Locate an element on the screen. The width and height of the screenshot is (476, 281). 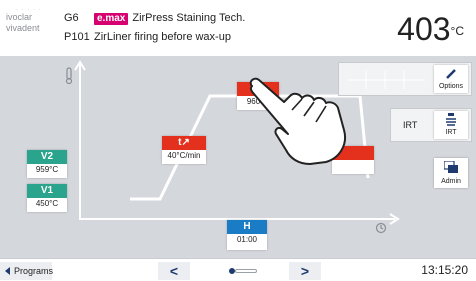
temperature-unit: °C is located at coordinates (457, 31).